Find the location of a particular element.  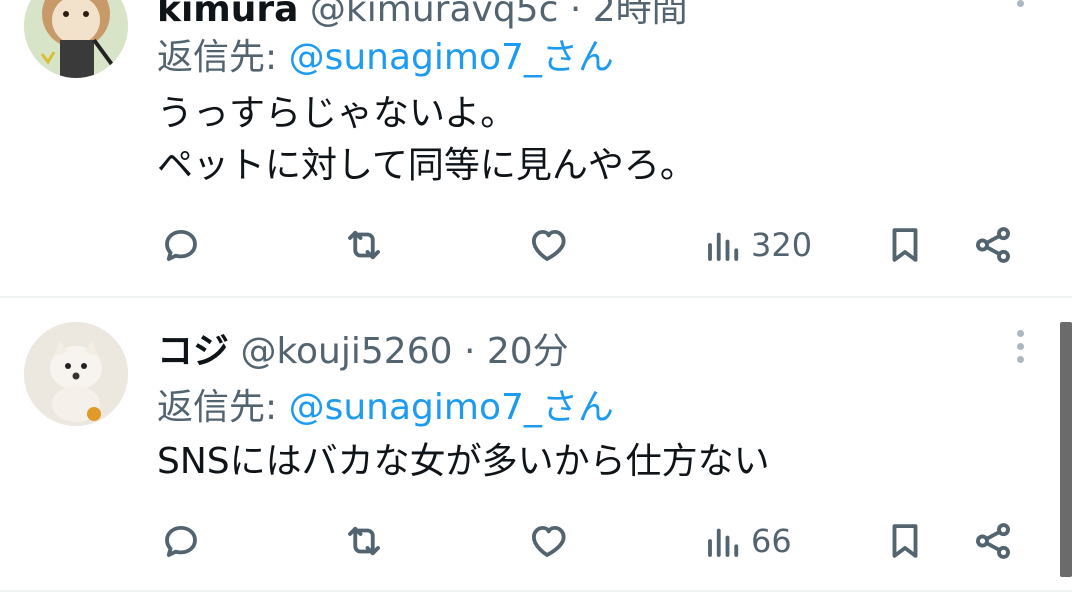

views-button: 66 is located at coordinates (747, 541).